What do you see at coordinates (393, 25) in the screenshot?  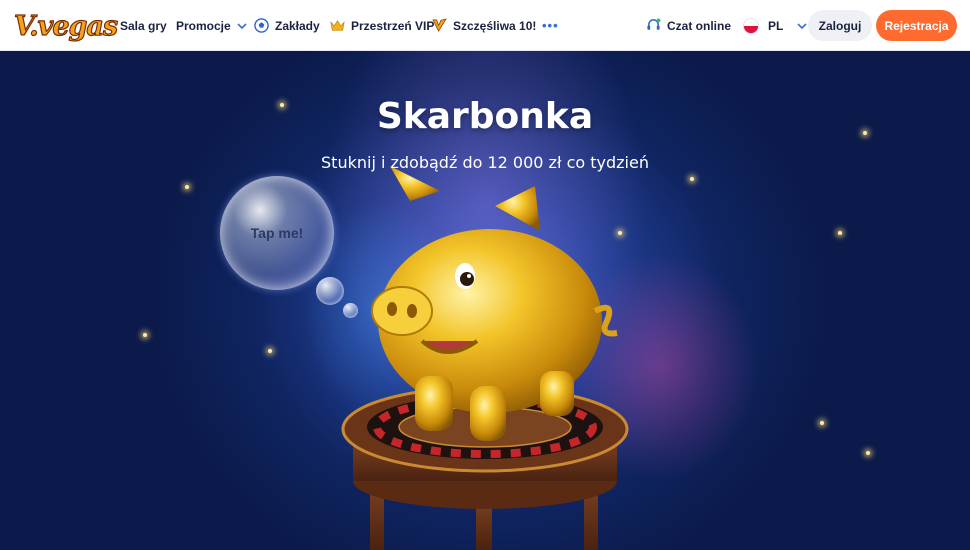 I see `nav-vip-label: Przestrzeń VIP` at bounding box center [393, 25].